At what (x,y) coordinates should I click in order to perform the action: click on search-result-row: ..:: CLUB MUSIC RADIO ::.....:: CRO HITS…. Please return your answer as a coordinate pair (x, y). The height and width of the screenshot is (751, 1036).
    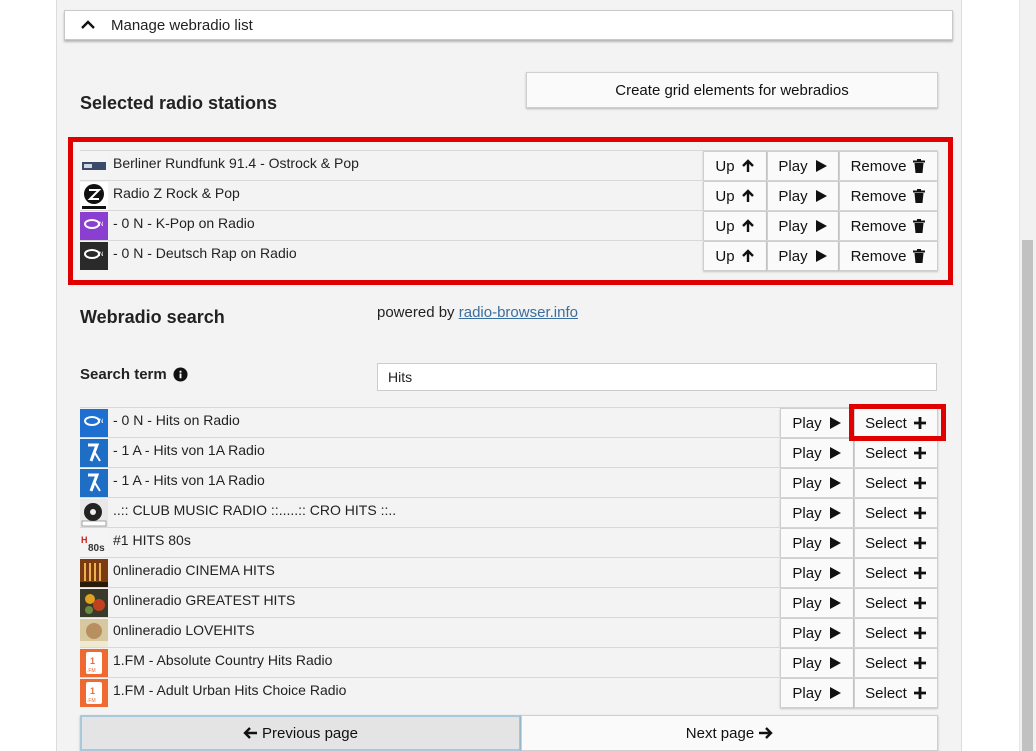
    Looking at the image, I should click on (509, 512).